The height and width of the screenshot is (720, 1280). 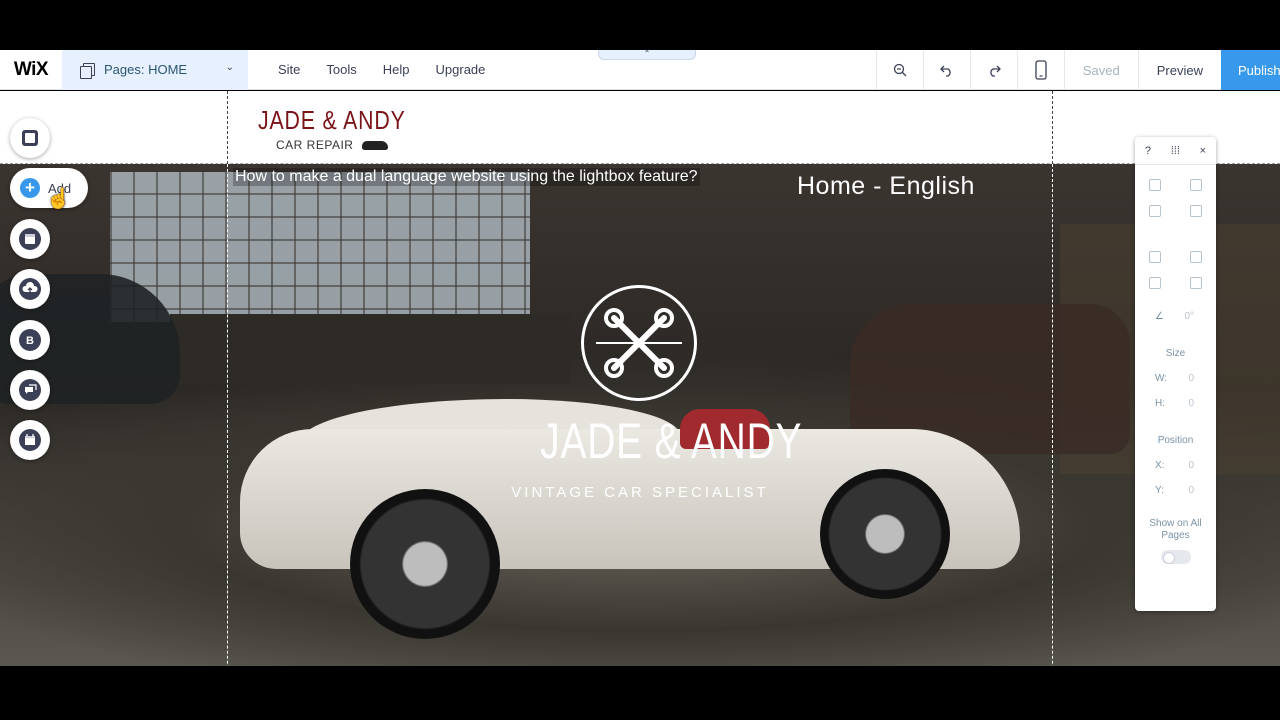 What do you see at coordinates (31, 69) in the screenshot?
I see `wix-logo: WiX` at bounding box center [31, 69].